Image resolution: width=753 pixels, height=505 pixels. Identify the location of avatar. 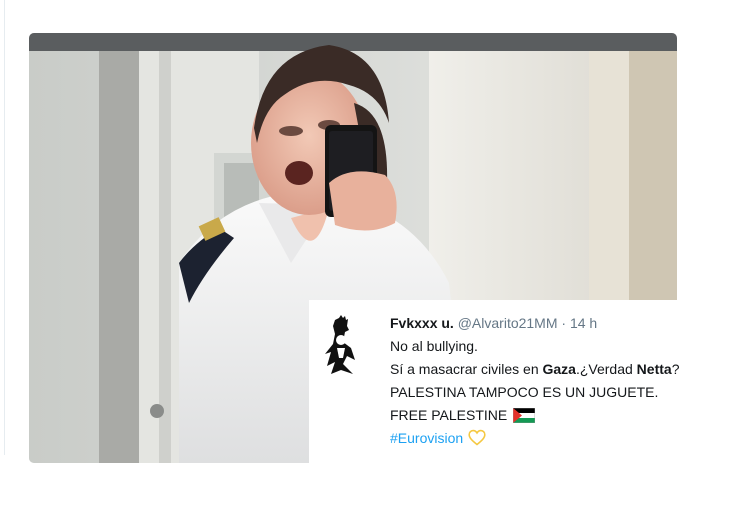
(341, 345).